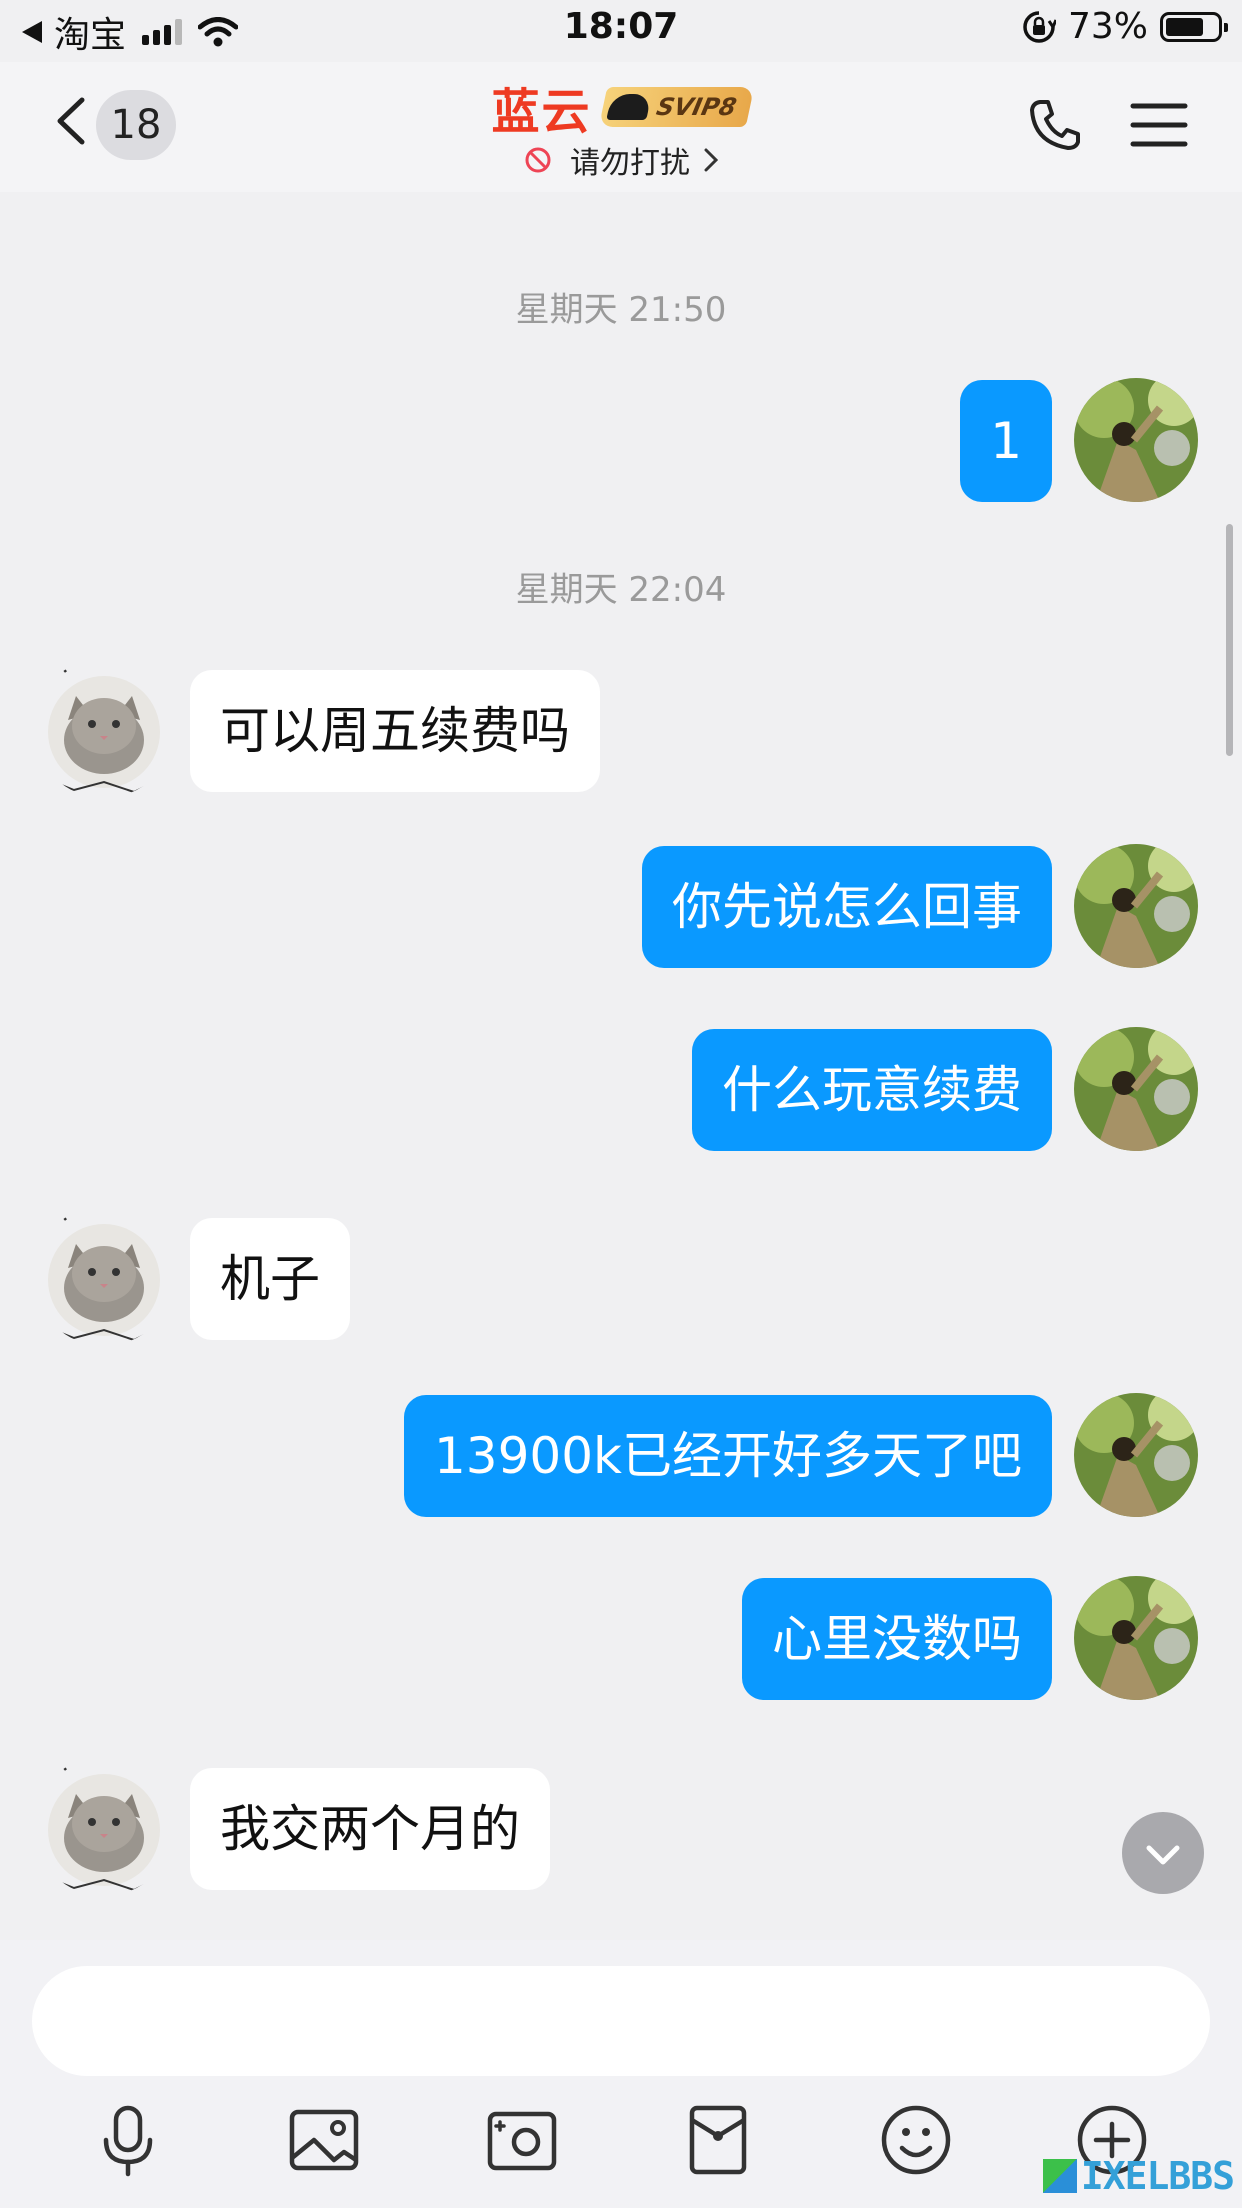 This screenshot has width=1242, height=2208. I want to click on do-not-disturb-icon, so click(538, 160).